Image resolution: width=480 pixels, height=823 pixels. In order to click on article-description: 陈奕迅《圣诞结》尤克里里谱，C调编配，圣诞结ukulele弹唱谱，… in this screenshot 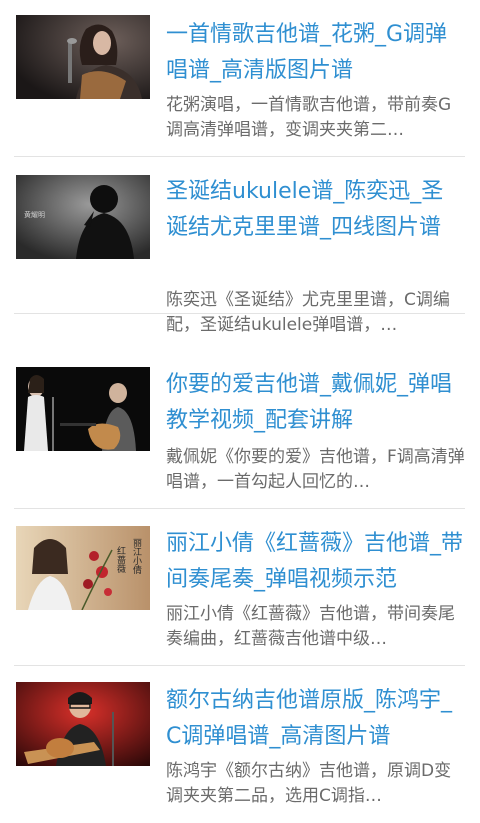, I will do `click(308, 312)`.